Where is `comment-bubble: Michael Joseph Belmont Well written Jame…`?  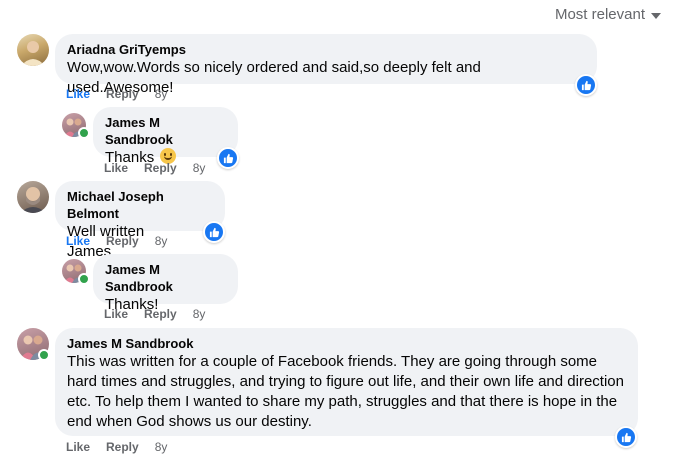
comment-bubble: Michael Joseph Belmont Well written Jame… is located at coordinates (140, 220).